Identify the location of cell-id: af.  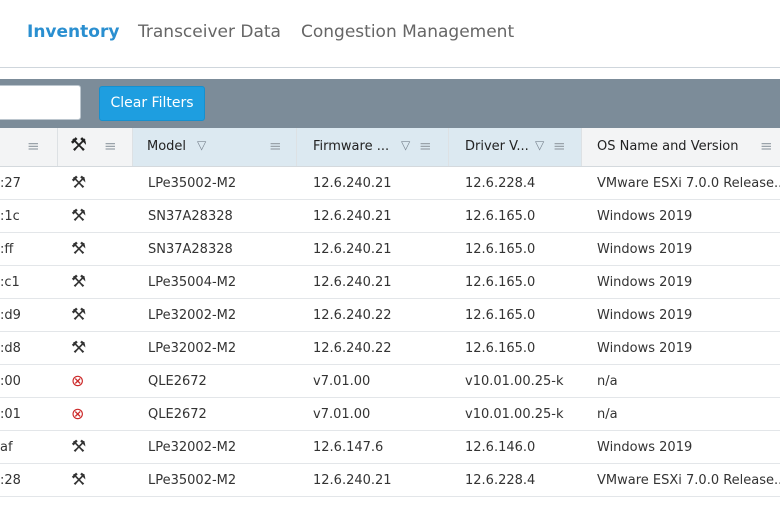
(6, 447).